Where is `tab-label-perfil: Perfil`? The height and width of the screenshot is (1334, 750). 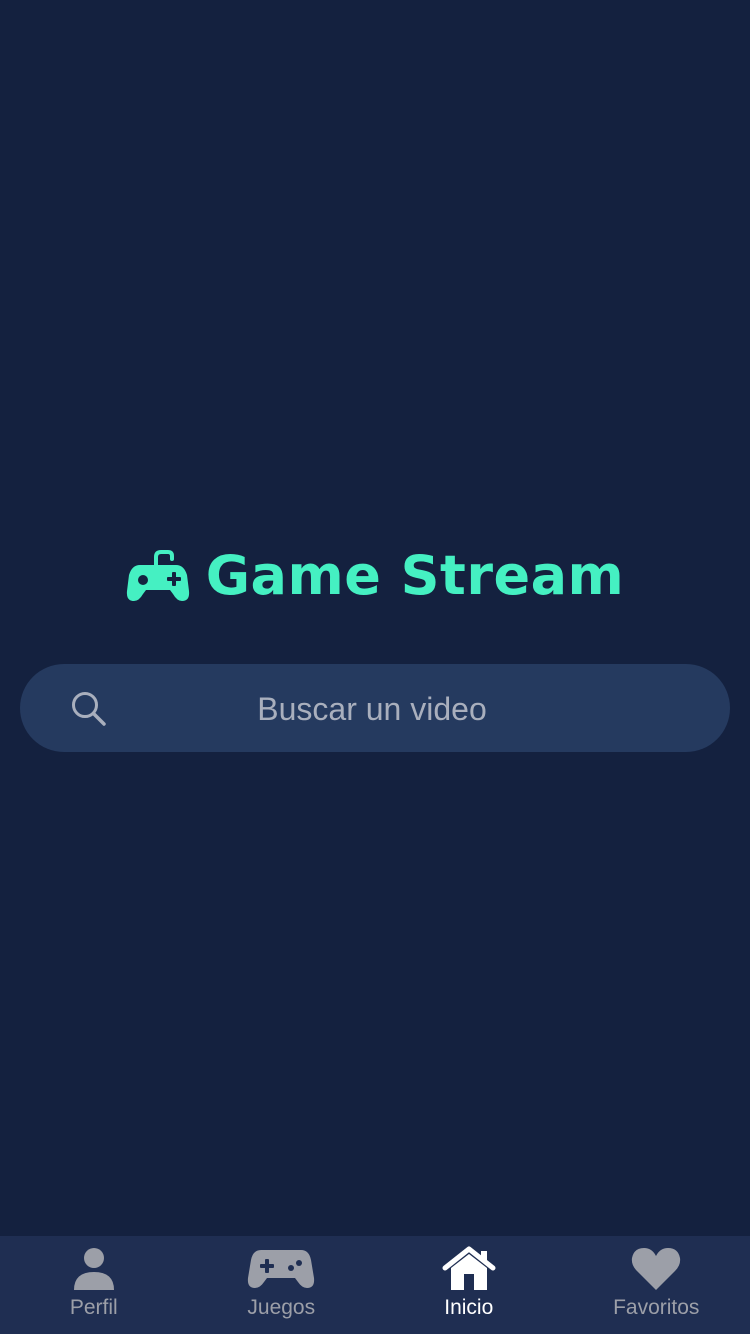 tab-label-perfil: Perfil is located at coordinates (93, 1307).